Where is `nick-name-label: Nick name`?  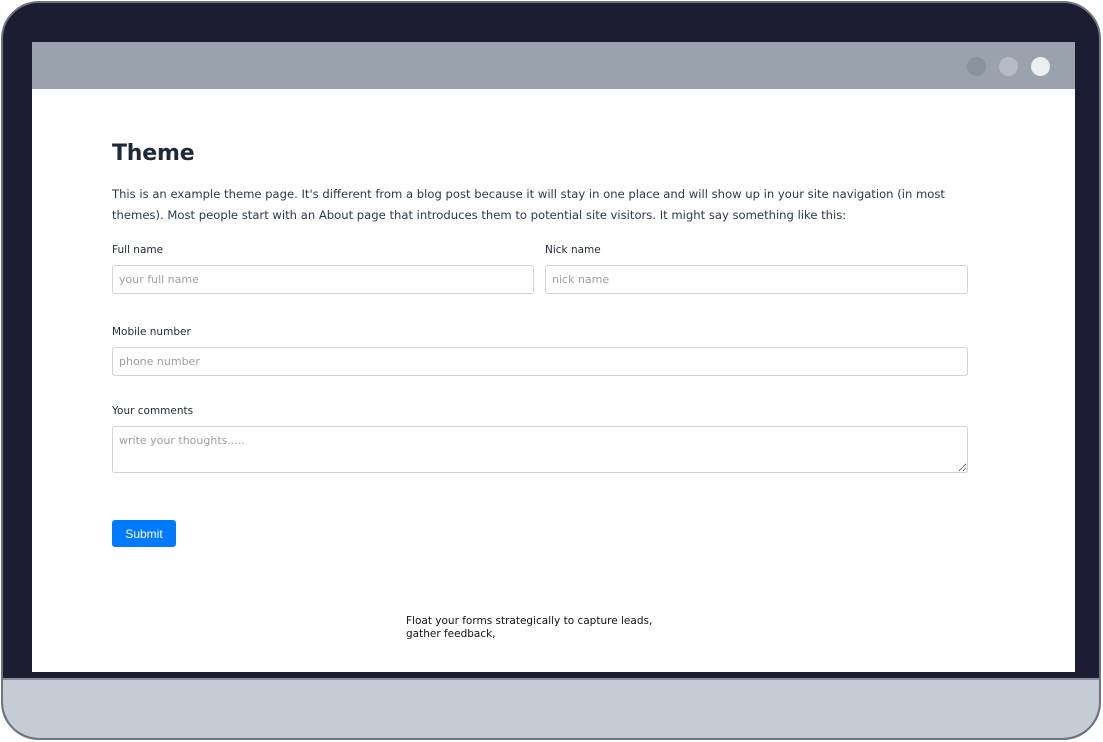 nick-name-label: Nick name is located at coordinates (573, 250).